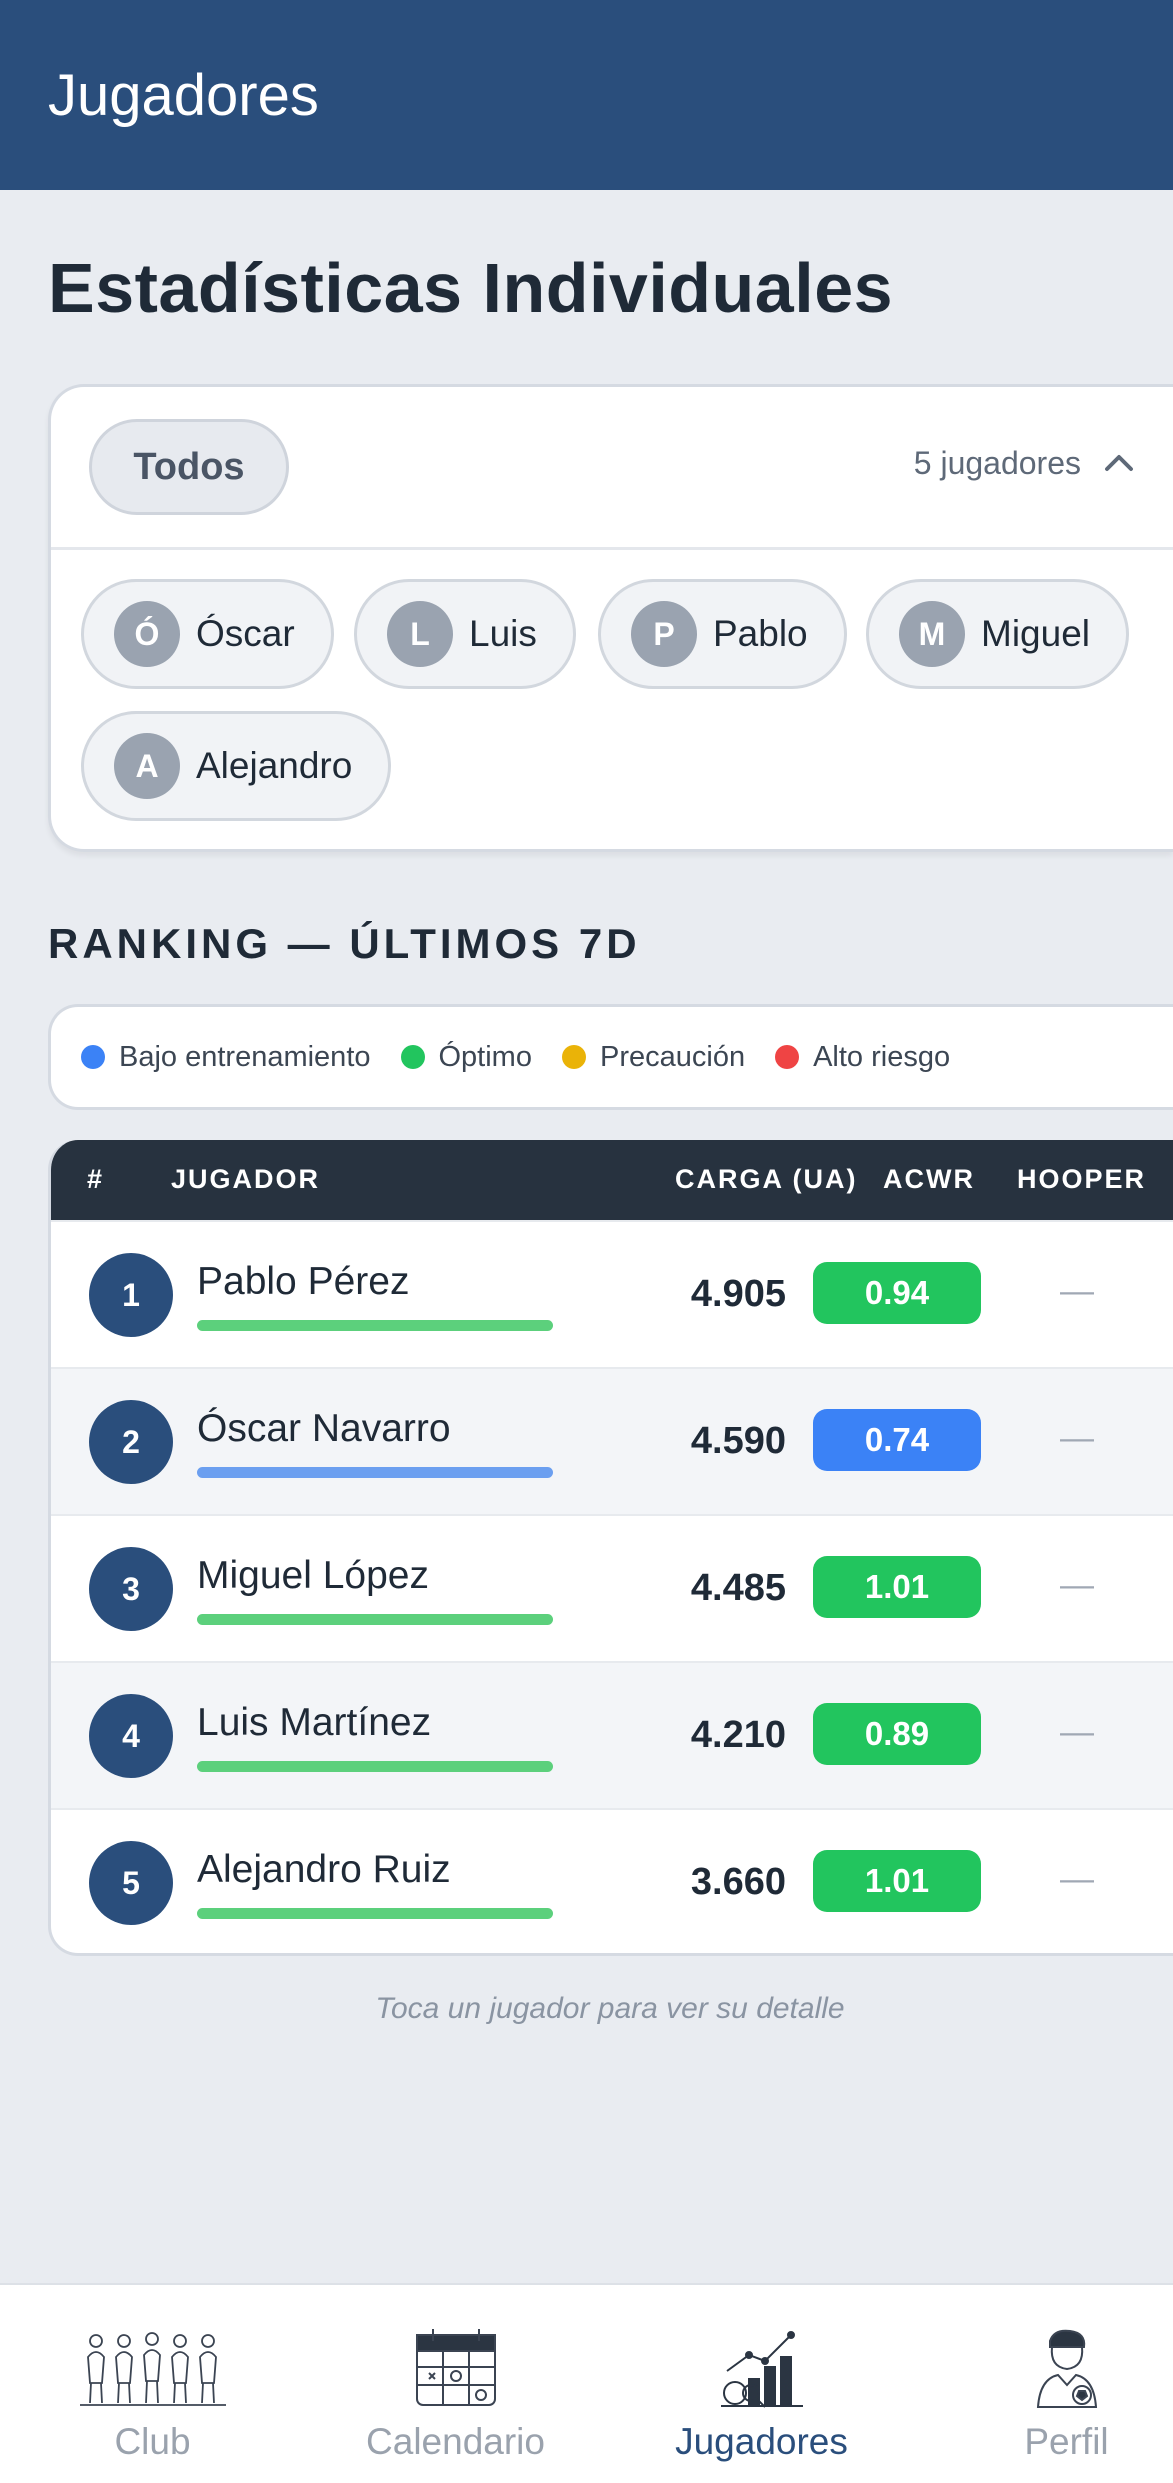  What do you see at coordinates (612, 1880) in the screenshot?
I see `table-row: 5 Alejandro Ruiz 3.660 1.01 —` at bounding box center [612, 1880].